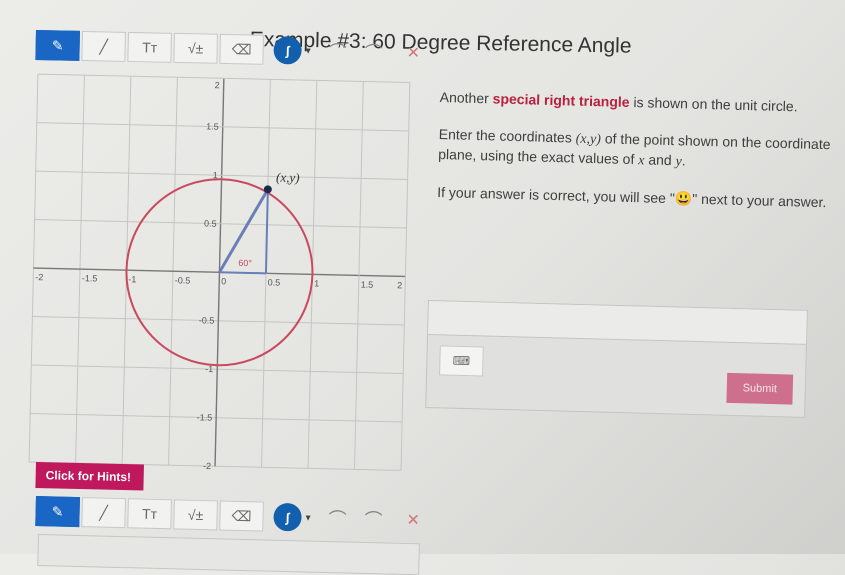 The height and width of the screenshot is (575, 845). What do you see at coordinates (242, 273) in the screenshot?
I see `triangle-horizontal-leg` at bounding box center [242, 273].